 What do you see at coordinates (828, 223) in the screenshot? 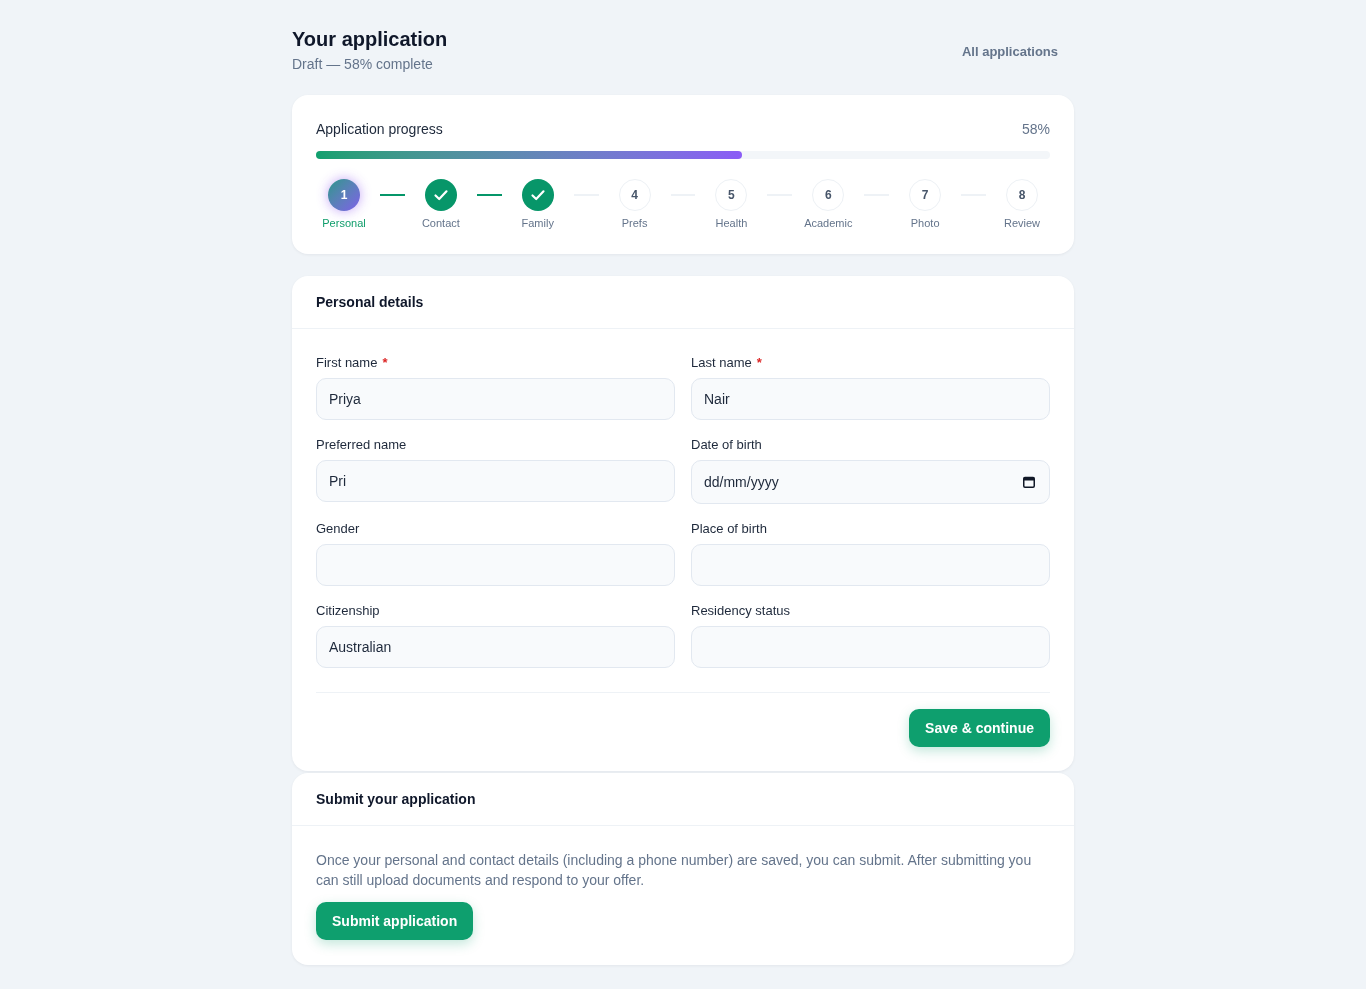
I see `step-label: Academic` at bounding box center [828, 223].